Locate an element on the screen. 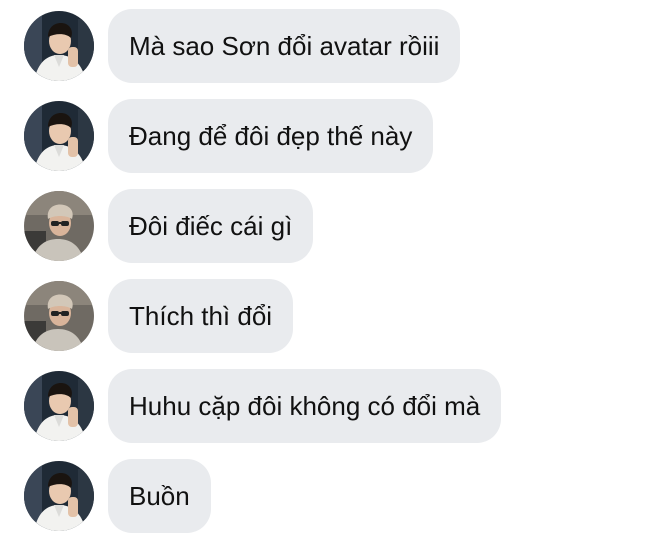  message-row: Đang để đôi đẹp thế này is located at coordinates (331, 136).